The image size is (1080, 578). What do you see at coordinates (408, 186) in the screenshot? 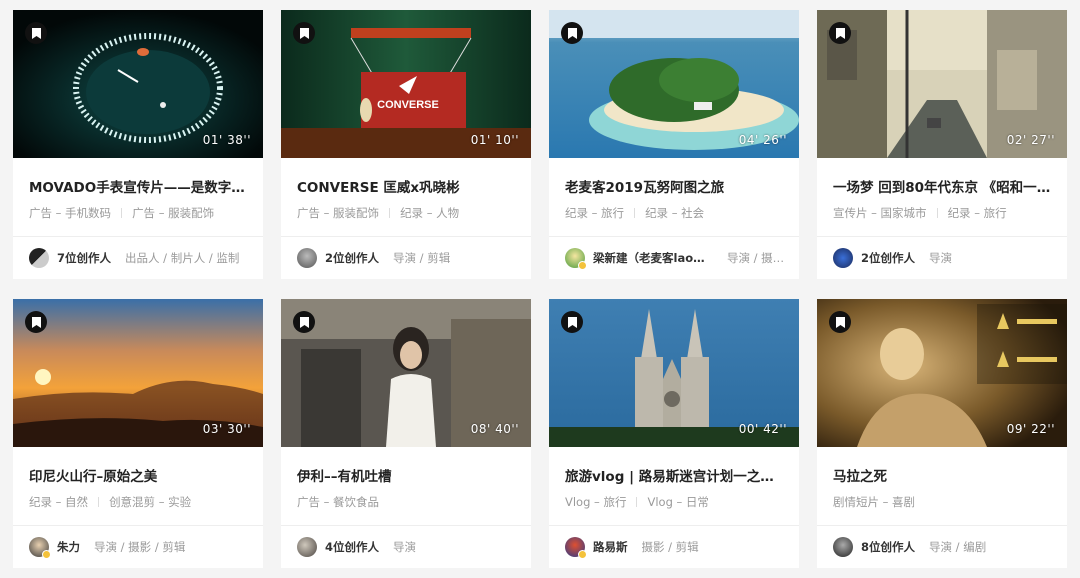
I see `video-title: CONVERSE 匡威x巩晓彬` at bounding box center [408, 186].